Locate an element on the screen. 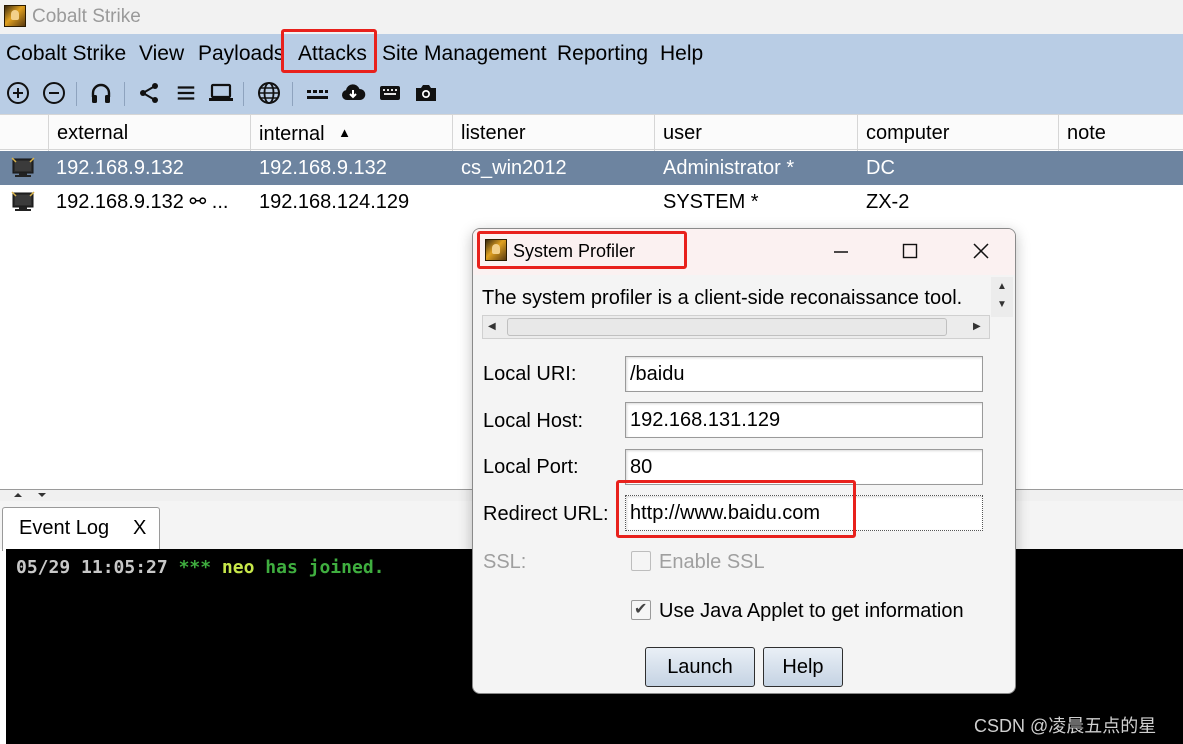 The width and height of the screenshot is (1183, 744). menu-site-management: Site Management is located at coordinates (464, 54).